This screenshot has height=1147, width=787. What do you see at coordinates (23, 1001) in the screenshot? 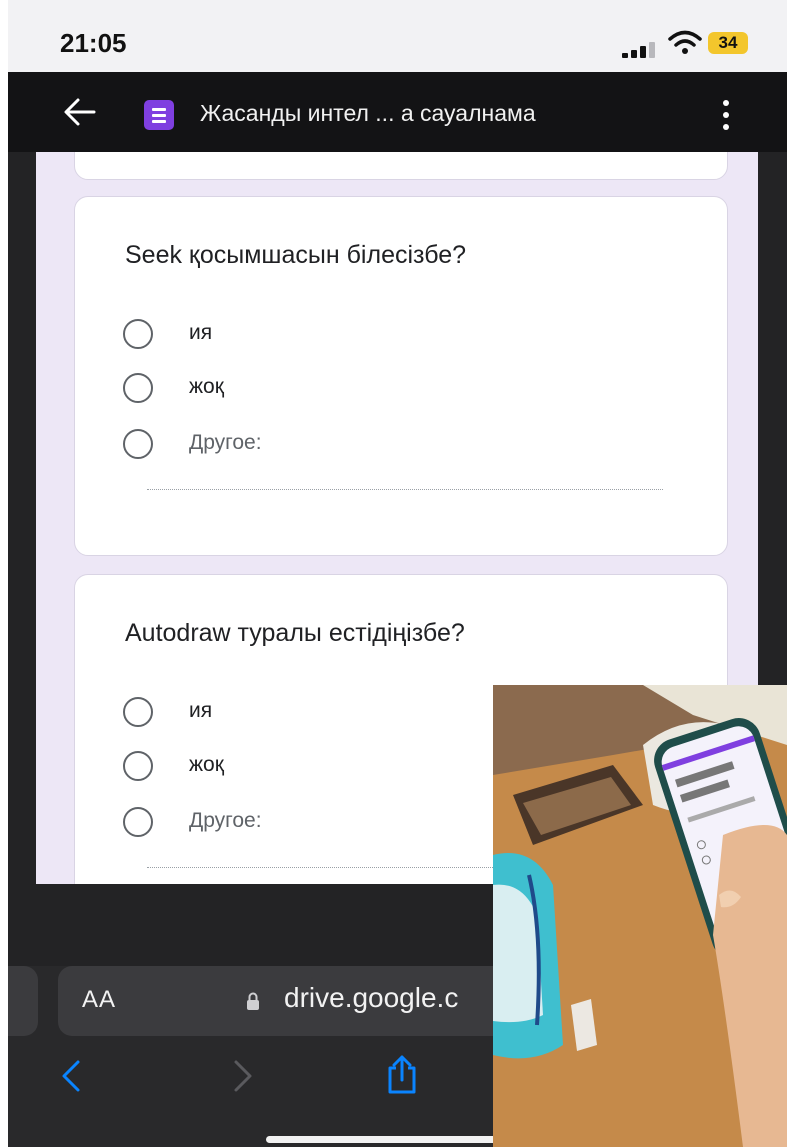
I see `previous-tab` at bounding box center [23, 1001].